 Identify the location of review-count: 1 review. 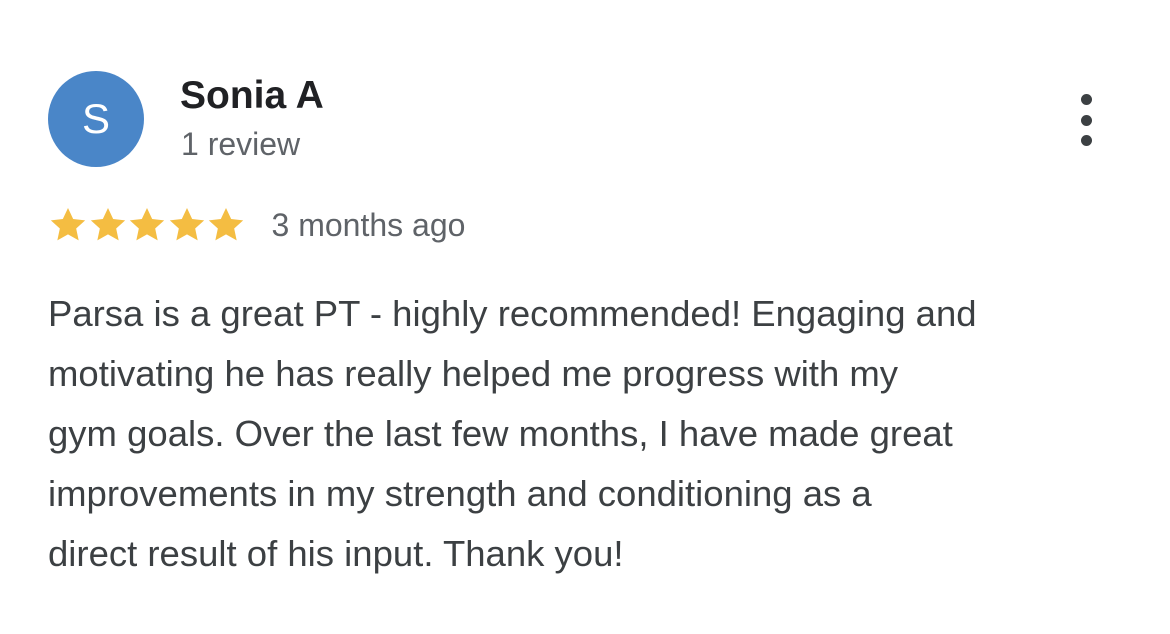
(241, 144).